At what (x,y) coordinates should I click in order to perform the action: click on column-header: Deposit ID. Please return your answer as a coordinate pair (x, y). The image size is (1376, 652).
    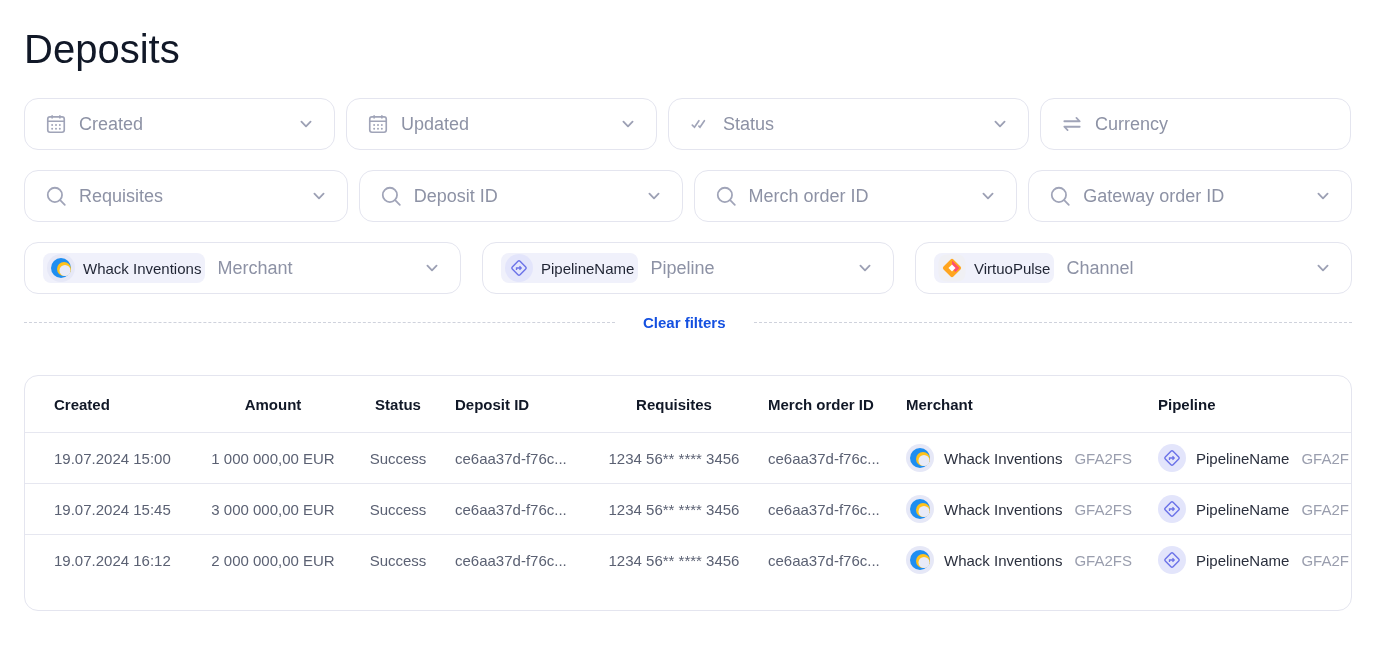
    Looking at the image, I should click on (492, 404).